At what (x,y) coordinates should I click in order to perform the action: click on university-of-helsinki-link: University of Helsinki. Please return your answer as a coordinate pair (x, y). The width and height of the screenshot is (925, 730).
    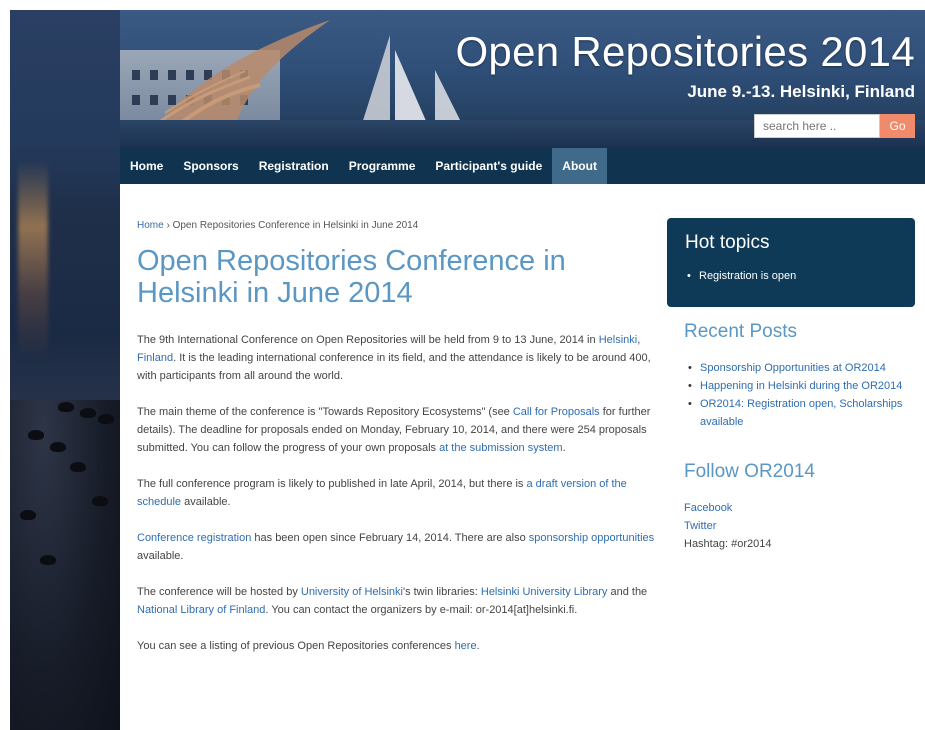
    Looking at the image, I should click on (352, 592).